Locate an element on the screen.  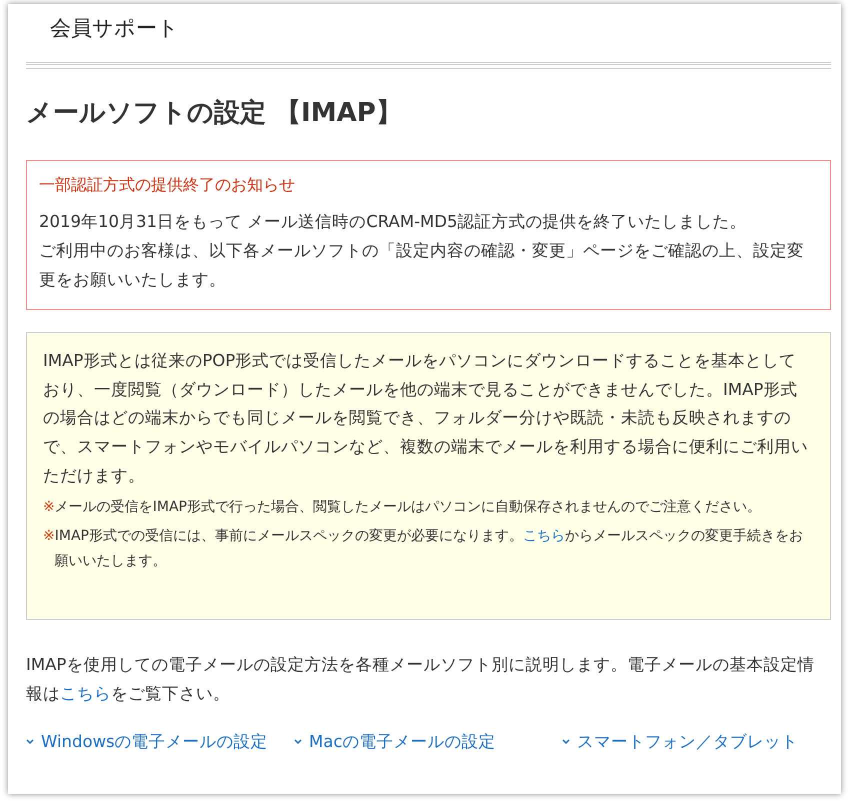
page-title: メールソフトの設定 【IMAP】 is located at coordinates (214, 113).